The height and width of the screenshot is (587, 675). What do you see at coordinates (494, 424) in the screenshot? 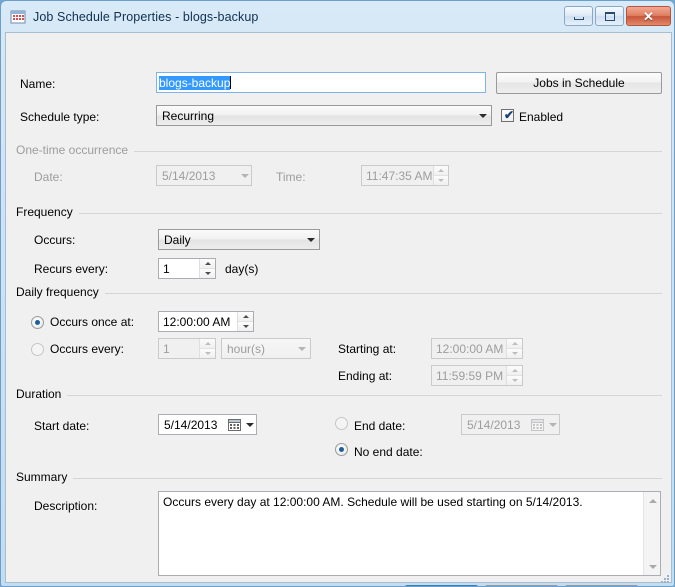
I see `end-date-value: 5/14/2013` at bounding box center [494, 424].